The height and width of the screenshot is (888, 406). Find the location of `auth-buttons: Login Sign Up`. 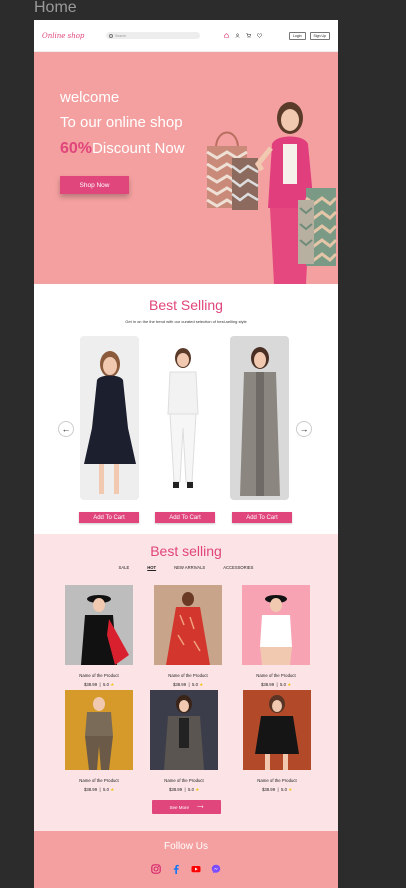

auth-buttons: Login Sign Up is located at coordinates (309, 35).